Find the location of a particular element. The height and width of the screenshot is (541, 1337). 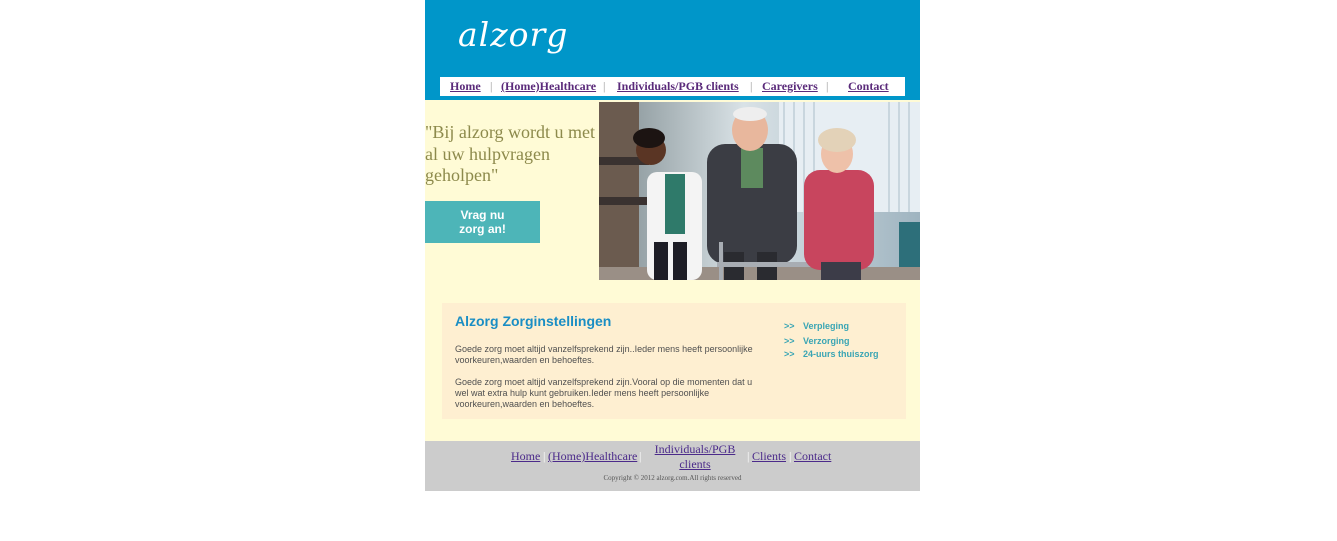

service-item-thuiszorg: >> 24-uurs thuiszorg is located at coordinates (831, 354).